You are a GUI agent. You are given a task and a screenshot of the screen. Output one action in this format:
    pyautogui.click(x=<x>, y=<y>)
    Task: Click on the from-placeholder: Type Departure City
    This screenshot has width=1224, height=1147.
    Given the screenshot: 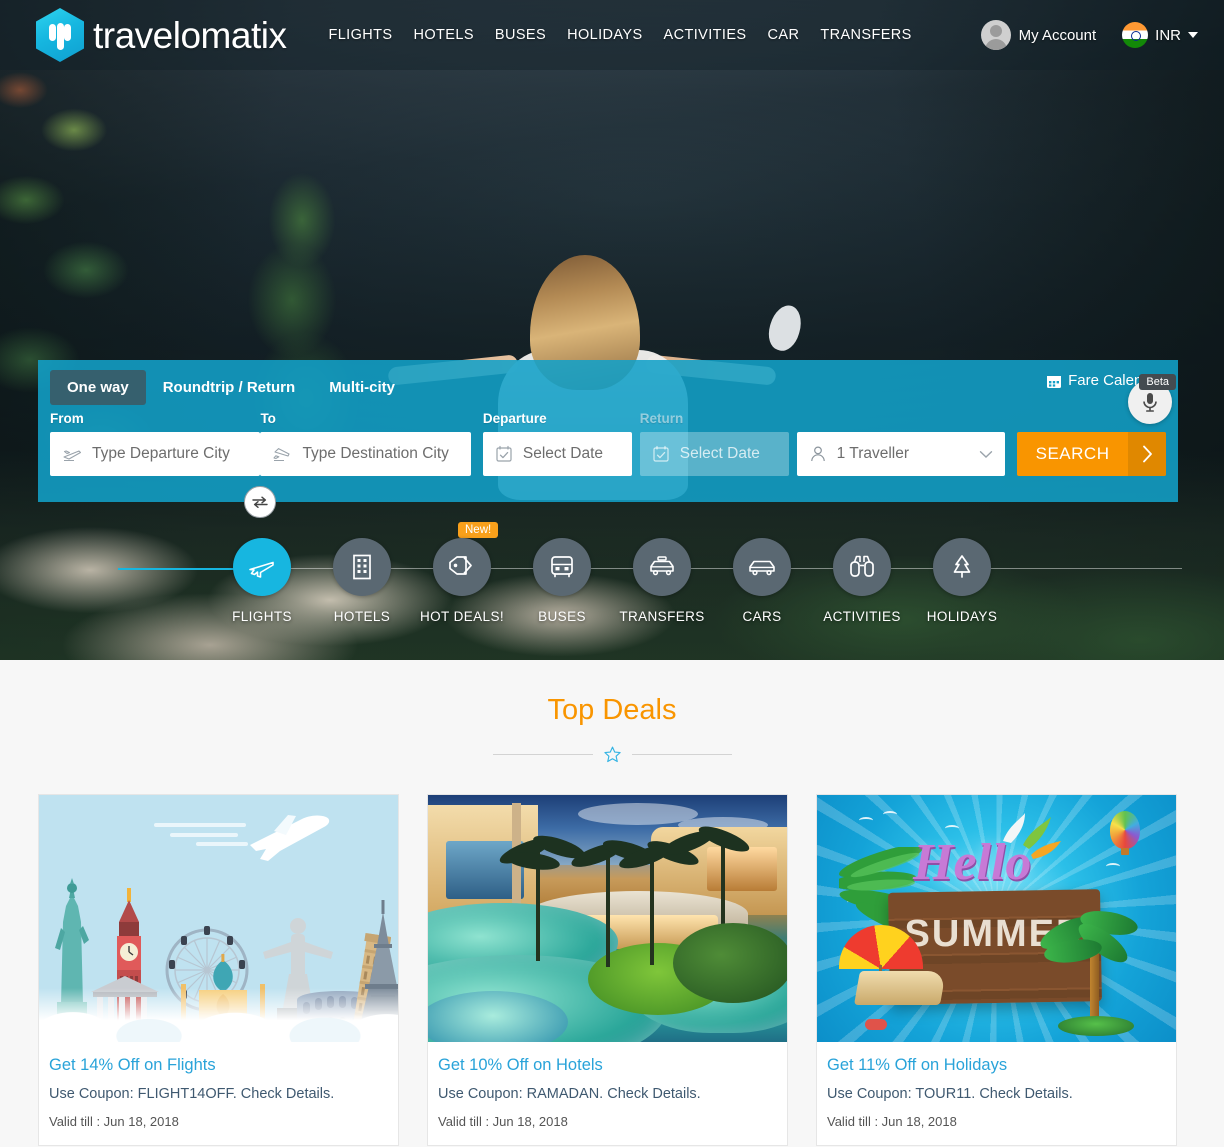 What is the action you would take?
    pyautogui.click(x=161, y=453)
    